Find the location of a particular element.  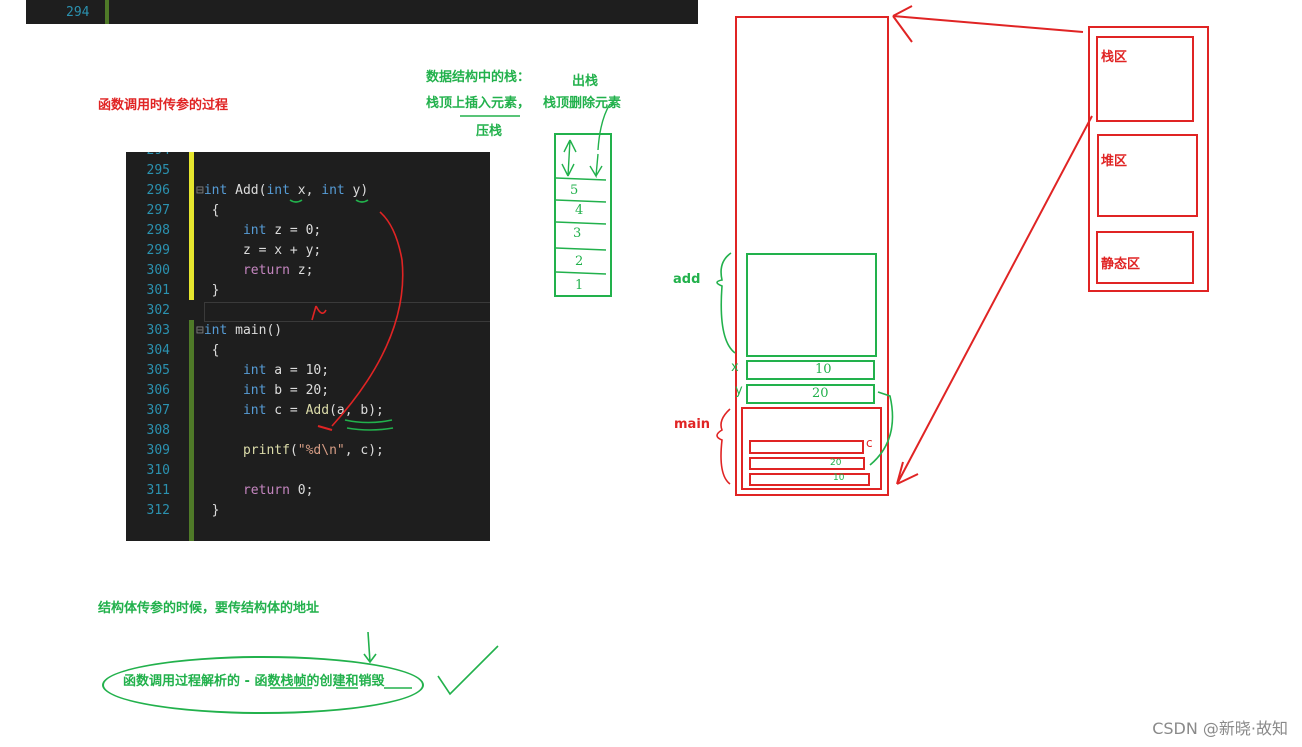

check-mark is located at coordinates (468, 670).